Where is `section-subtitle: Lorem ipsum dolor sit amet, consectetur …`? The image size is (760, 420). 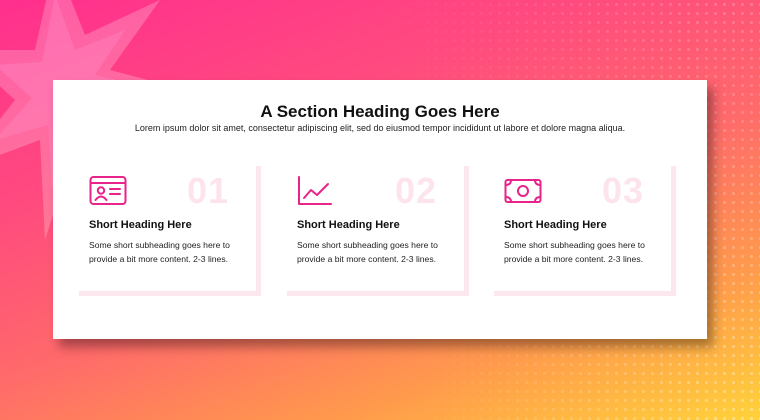
section-subtitle: Lorem ipsum dolor sit amet, consectetur … is located at coordinates (380, 128).